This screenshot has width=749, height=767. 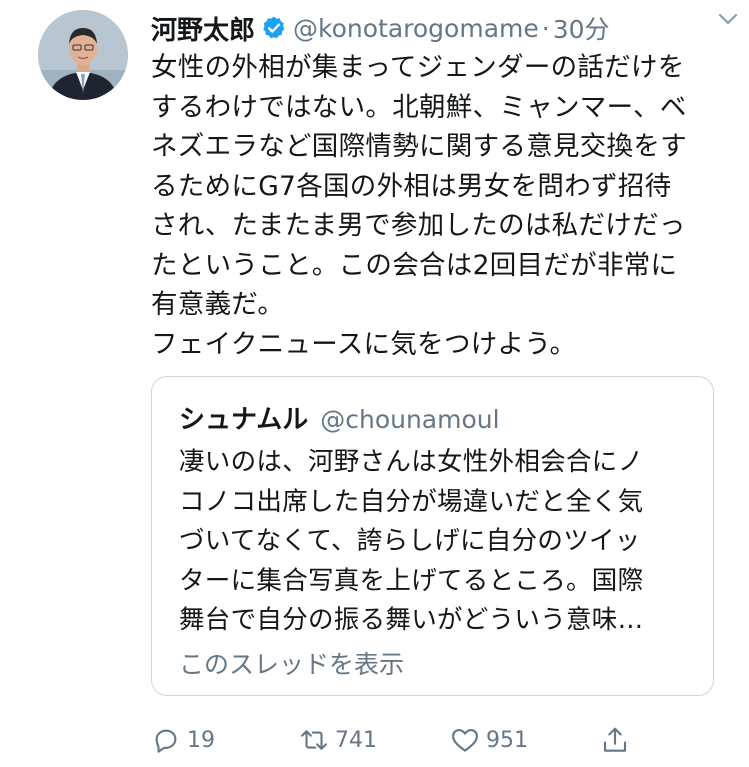 What do you see at coordinates (419, 107) in the screenshot?
I see `tweet-text-line: するわけではない。北朝鮮、ミャンマー、ベ` at bounding box center [419, 107].